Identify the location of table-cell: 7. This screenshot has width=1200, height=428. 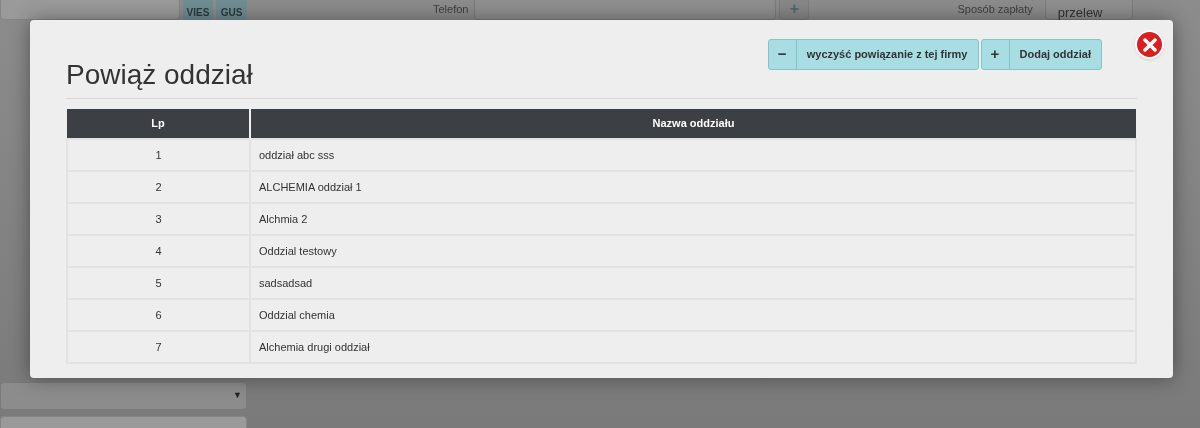
(158, 347).